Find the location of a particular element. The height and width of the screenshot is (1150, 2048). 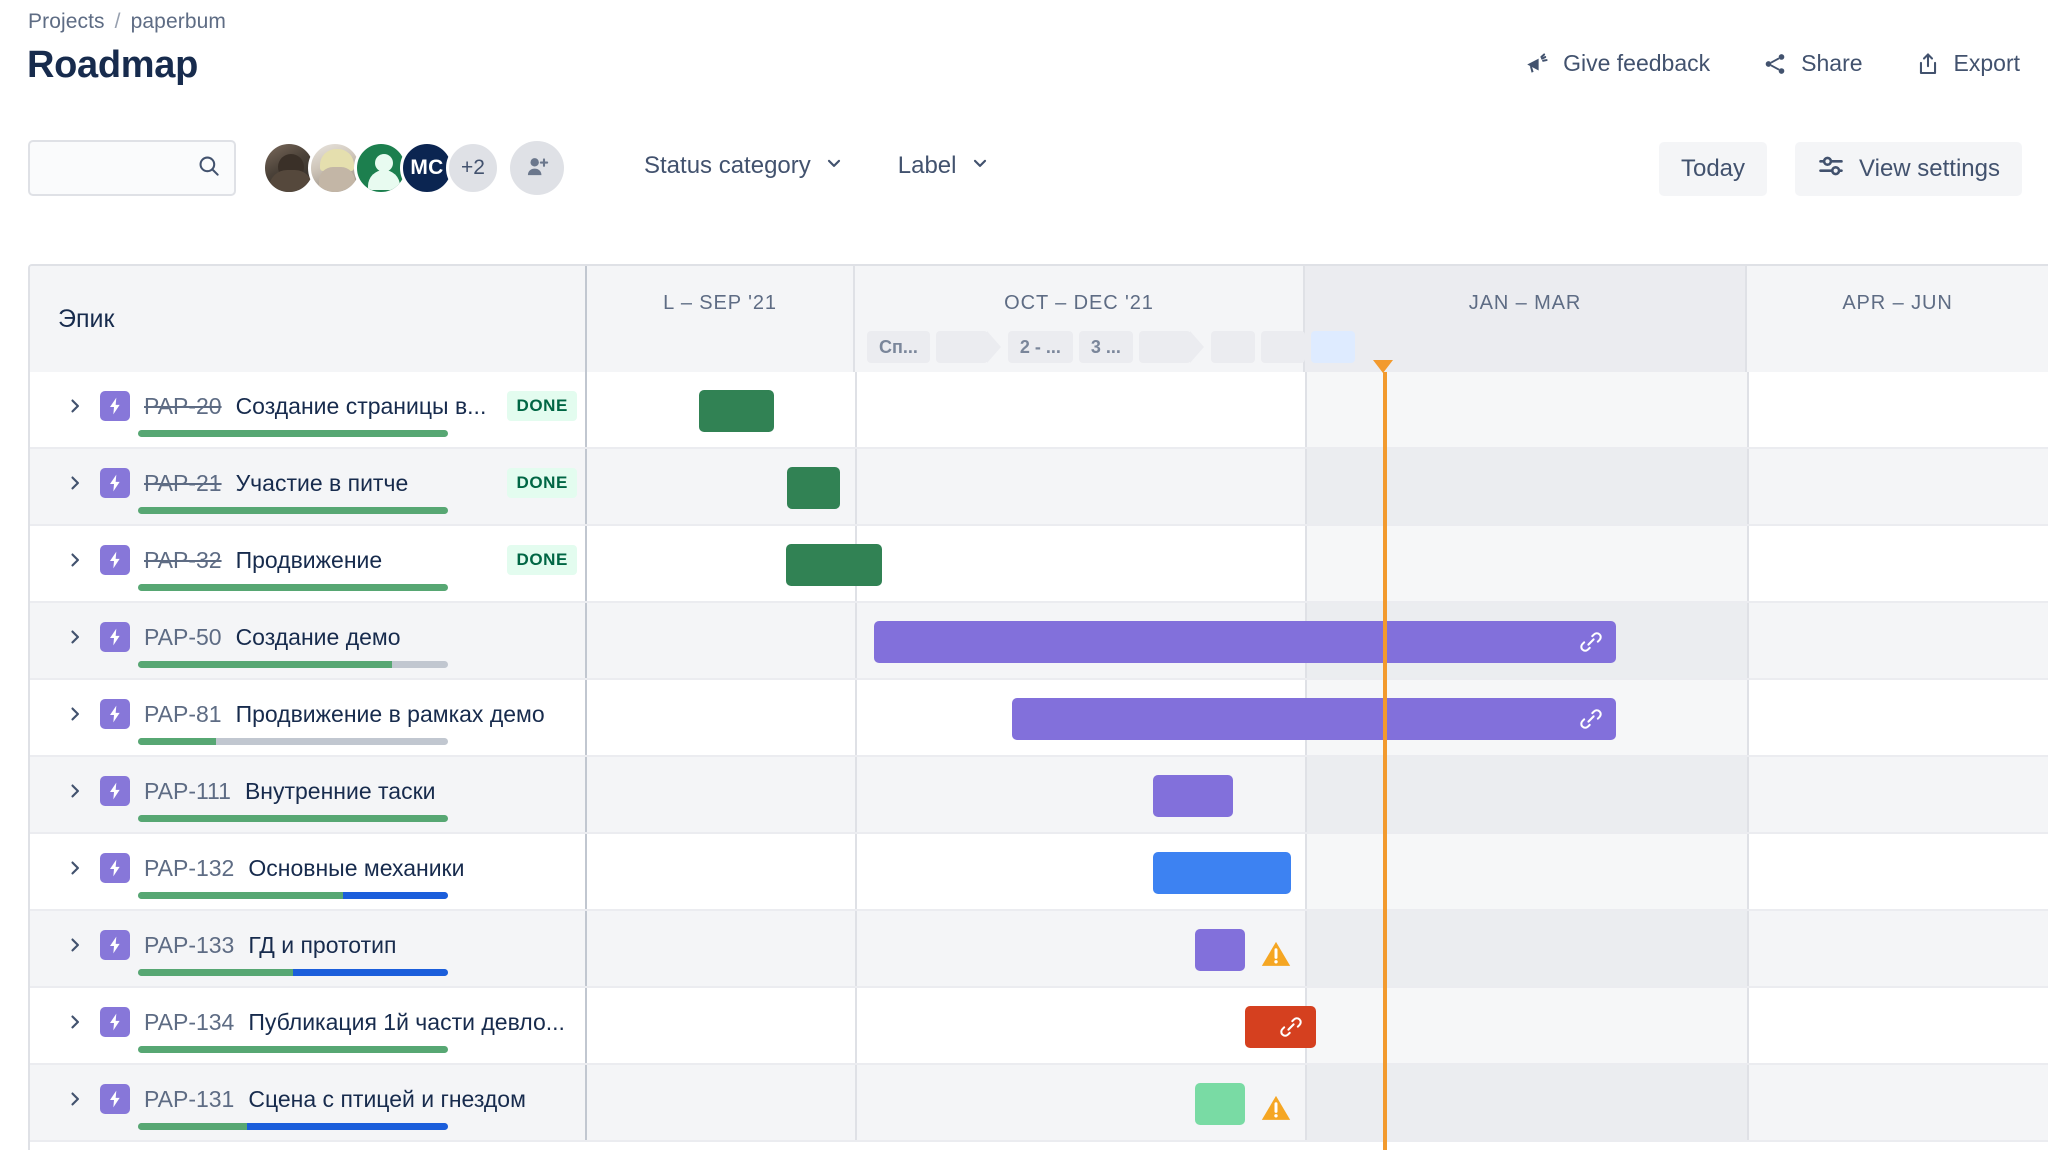

issue-summary: Продвижение в рамках демо is located at coordinates (411, 714).